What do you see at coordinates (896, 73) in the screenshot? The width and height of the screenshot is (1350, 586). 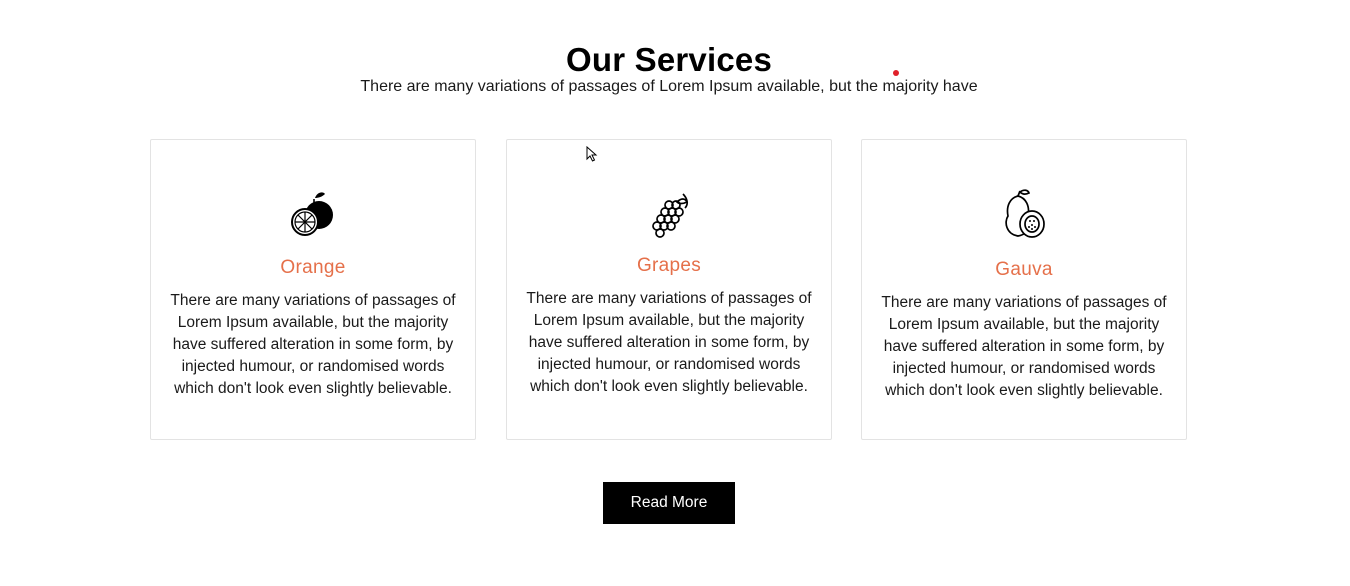 I see `red-dot-marker` at bounding box center [896, 73].